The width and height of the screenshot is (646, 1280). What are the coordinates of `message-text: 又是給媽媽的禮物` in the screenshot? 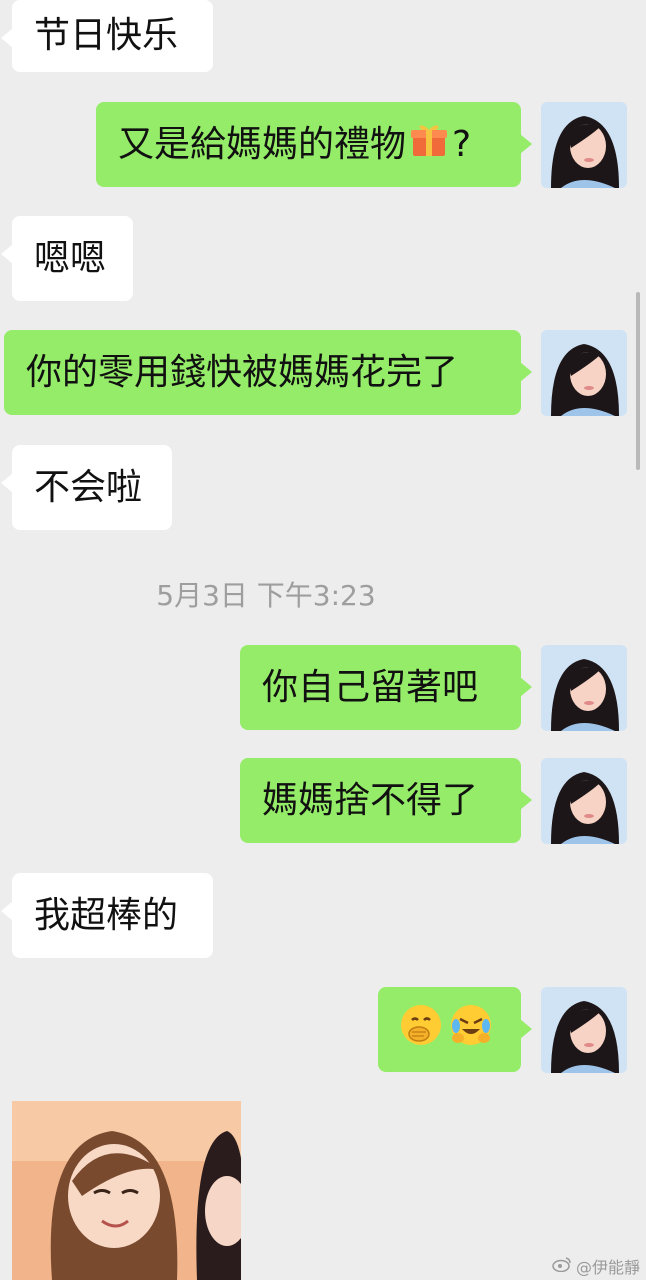 It's located at (262, 144).